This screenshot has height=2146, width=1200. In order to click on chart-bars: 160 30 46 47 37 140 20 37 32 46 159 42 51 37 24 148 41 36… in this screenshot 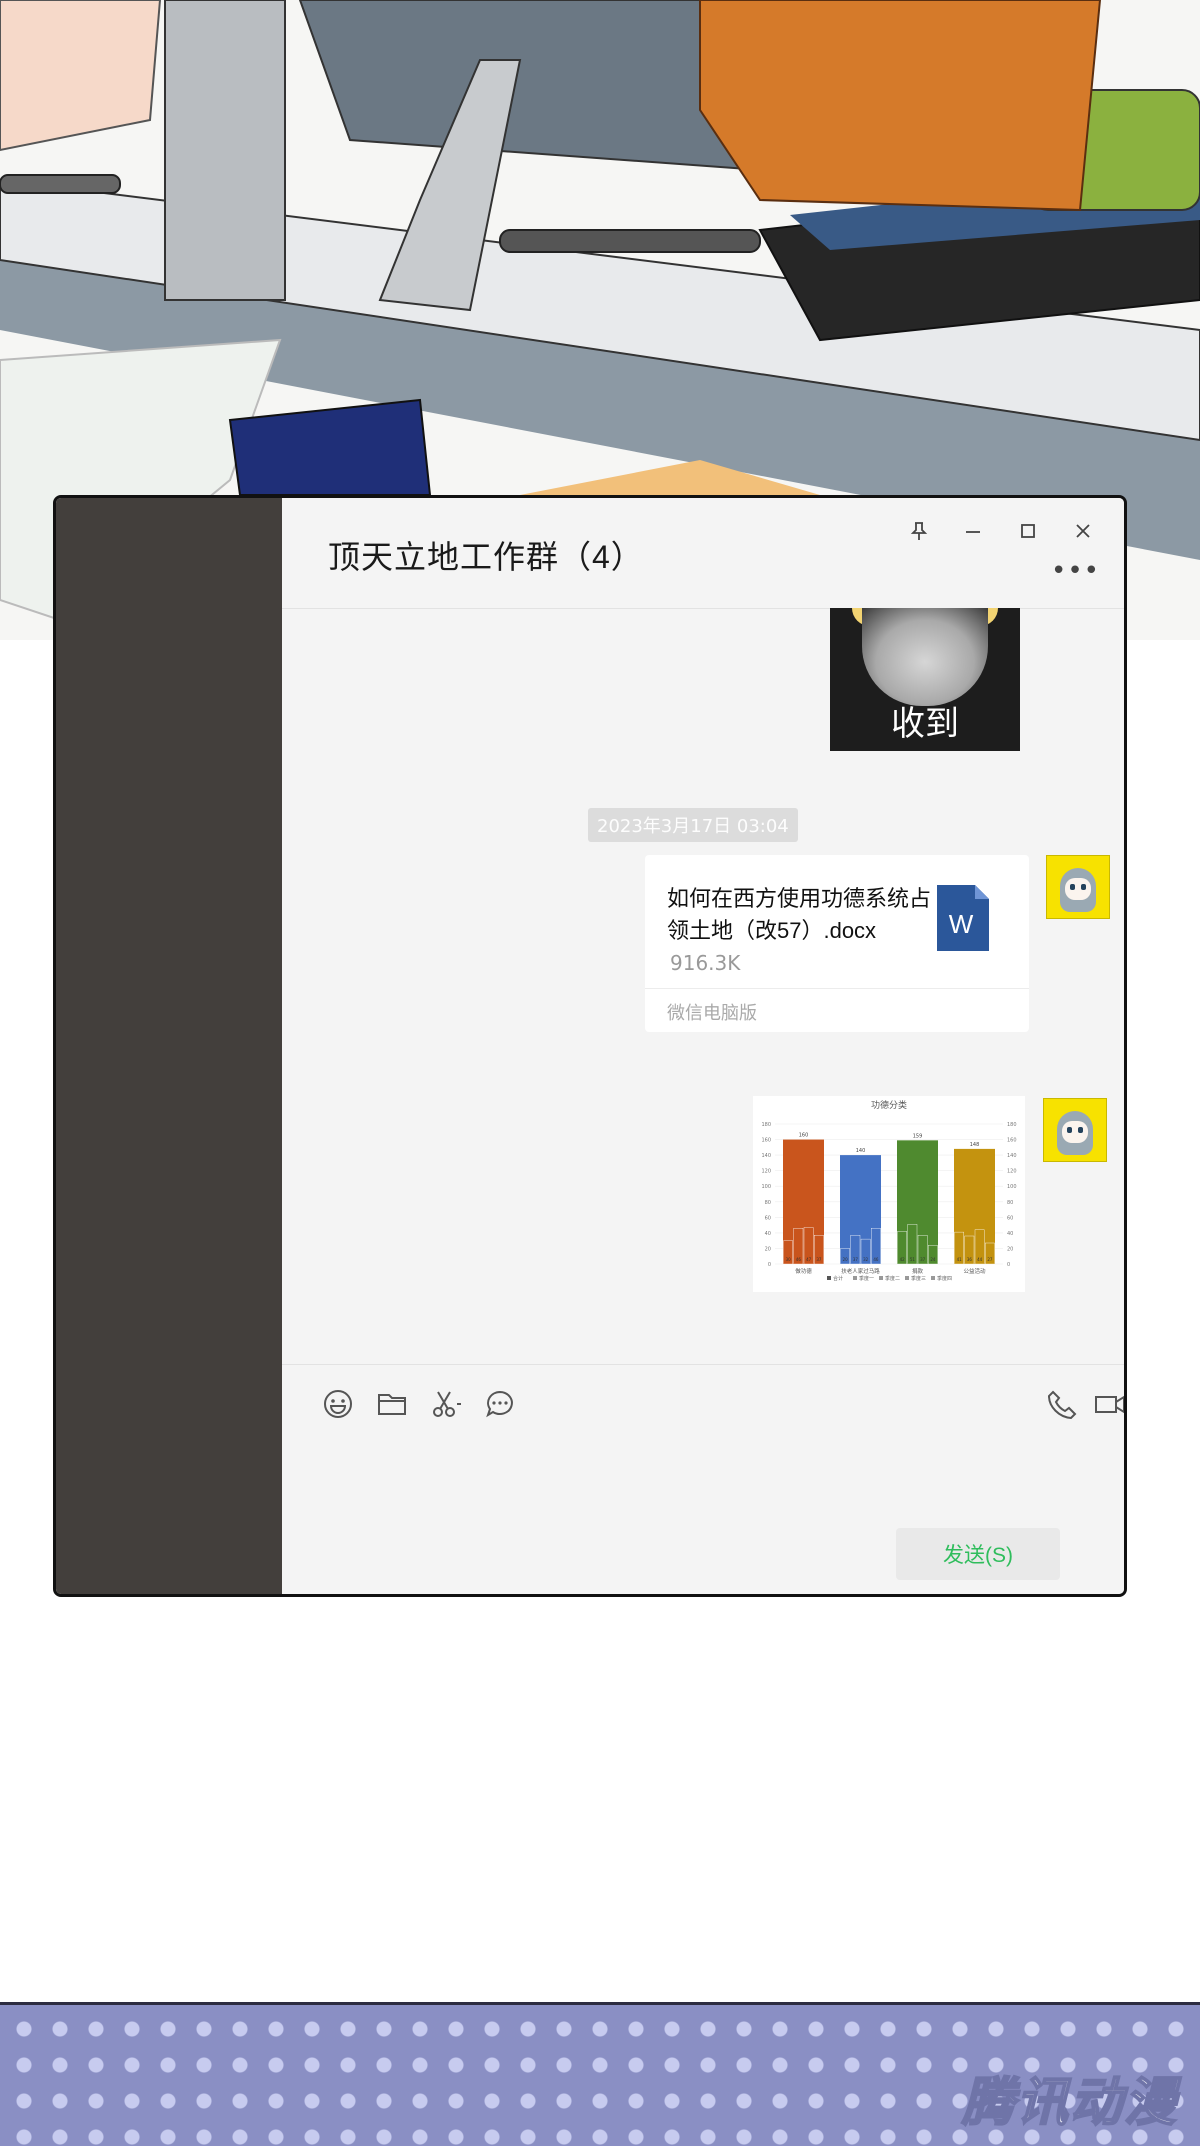, I will do `click(889, 1199)`.